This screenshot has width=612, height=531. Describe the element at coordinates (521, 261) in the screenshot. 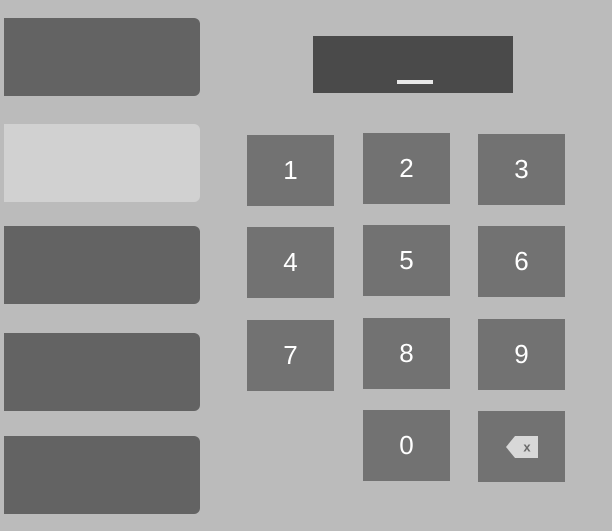

I see `key-6: 6` at that location.